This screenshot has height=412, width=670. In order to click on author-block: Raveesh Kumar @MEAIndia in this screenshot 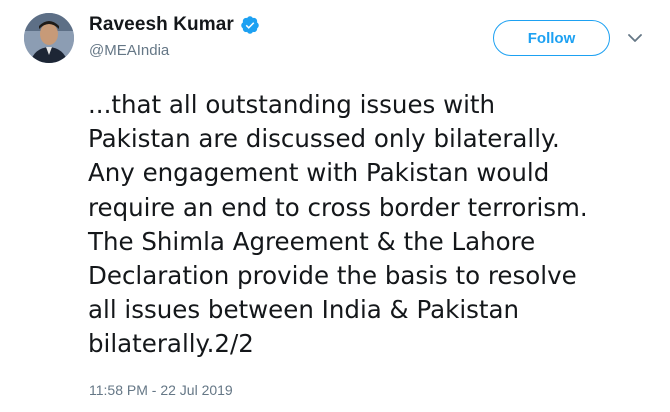, I will do `click(174, 36)`.